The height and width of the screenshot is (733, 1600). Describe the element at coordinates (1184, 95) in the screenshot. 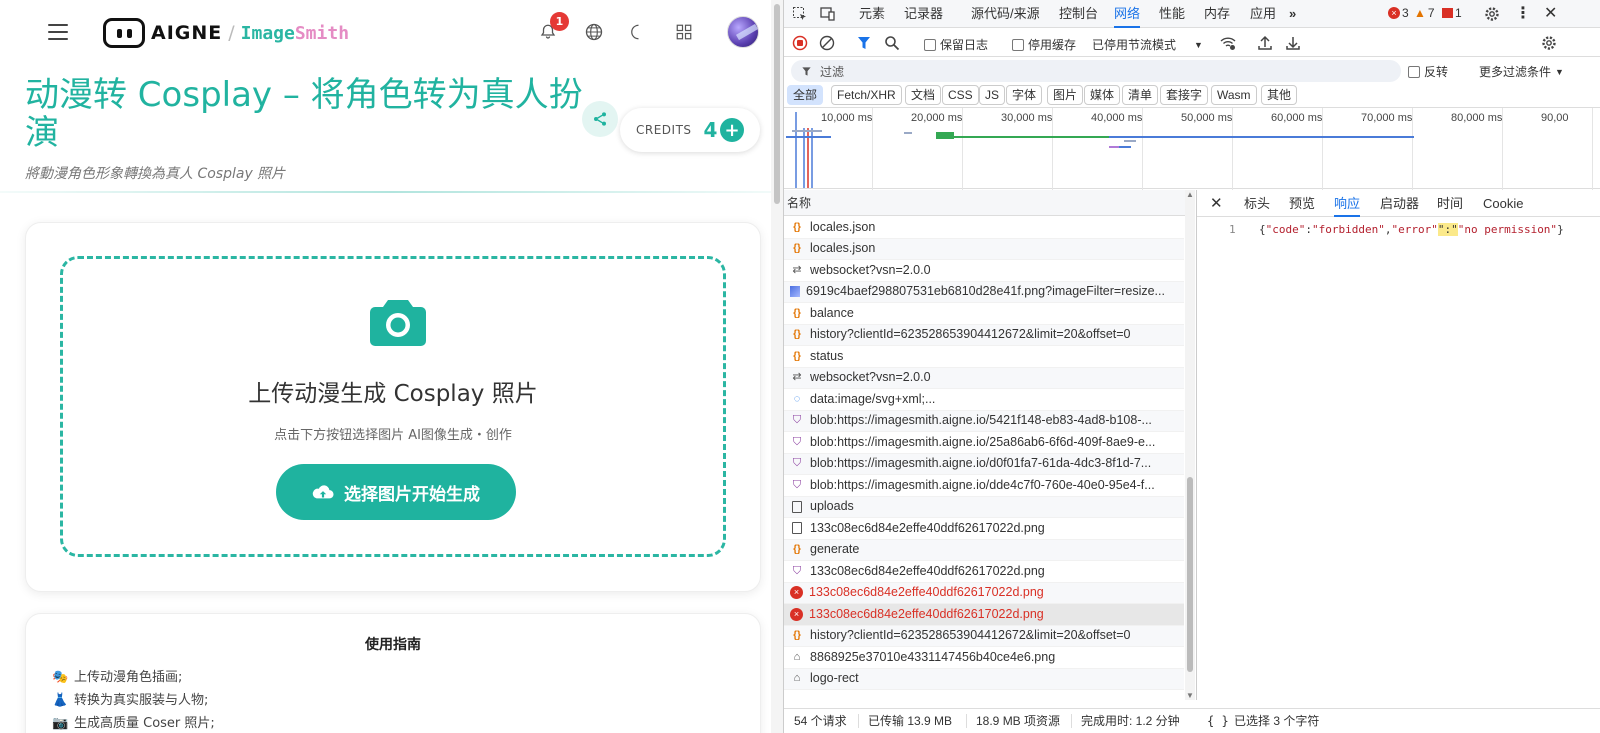

I see `type-filter-socket: 套接字` at that location.